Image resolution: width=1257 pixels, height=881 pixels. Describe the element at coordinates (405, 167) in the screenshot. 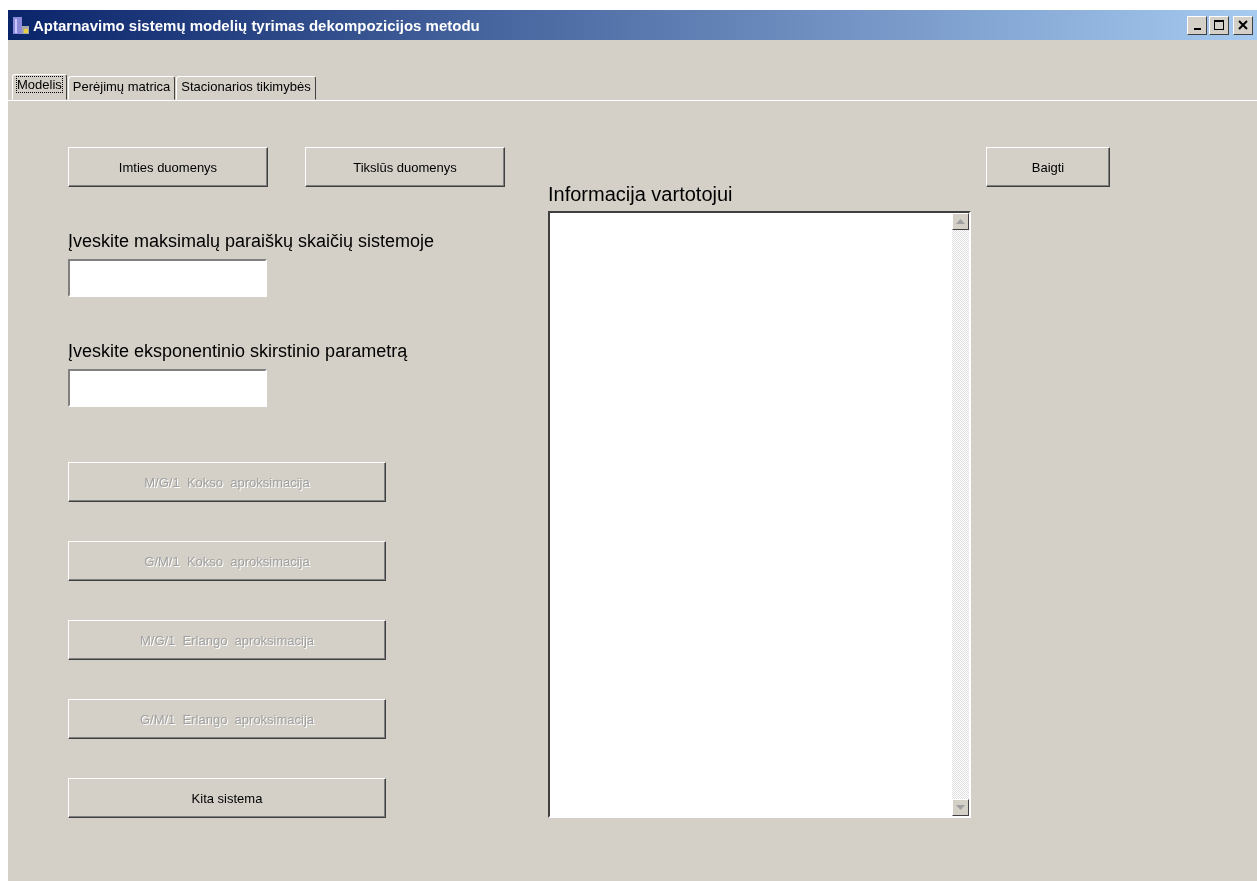

I see `button: Tikslūs duomenys` at that location.